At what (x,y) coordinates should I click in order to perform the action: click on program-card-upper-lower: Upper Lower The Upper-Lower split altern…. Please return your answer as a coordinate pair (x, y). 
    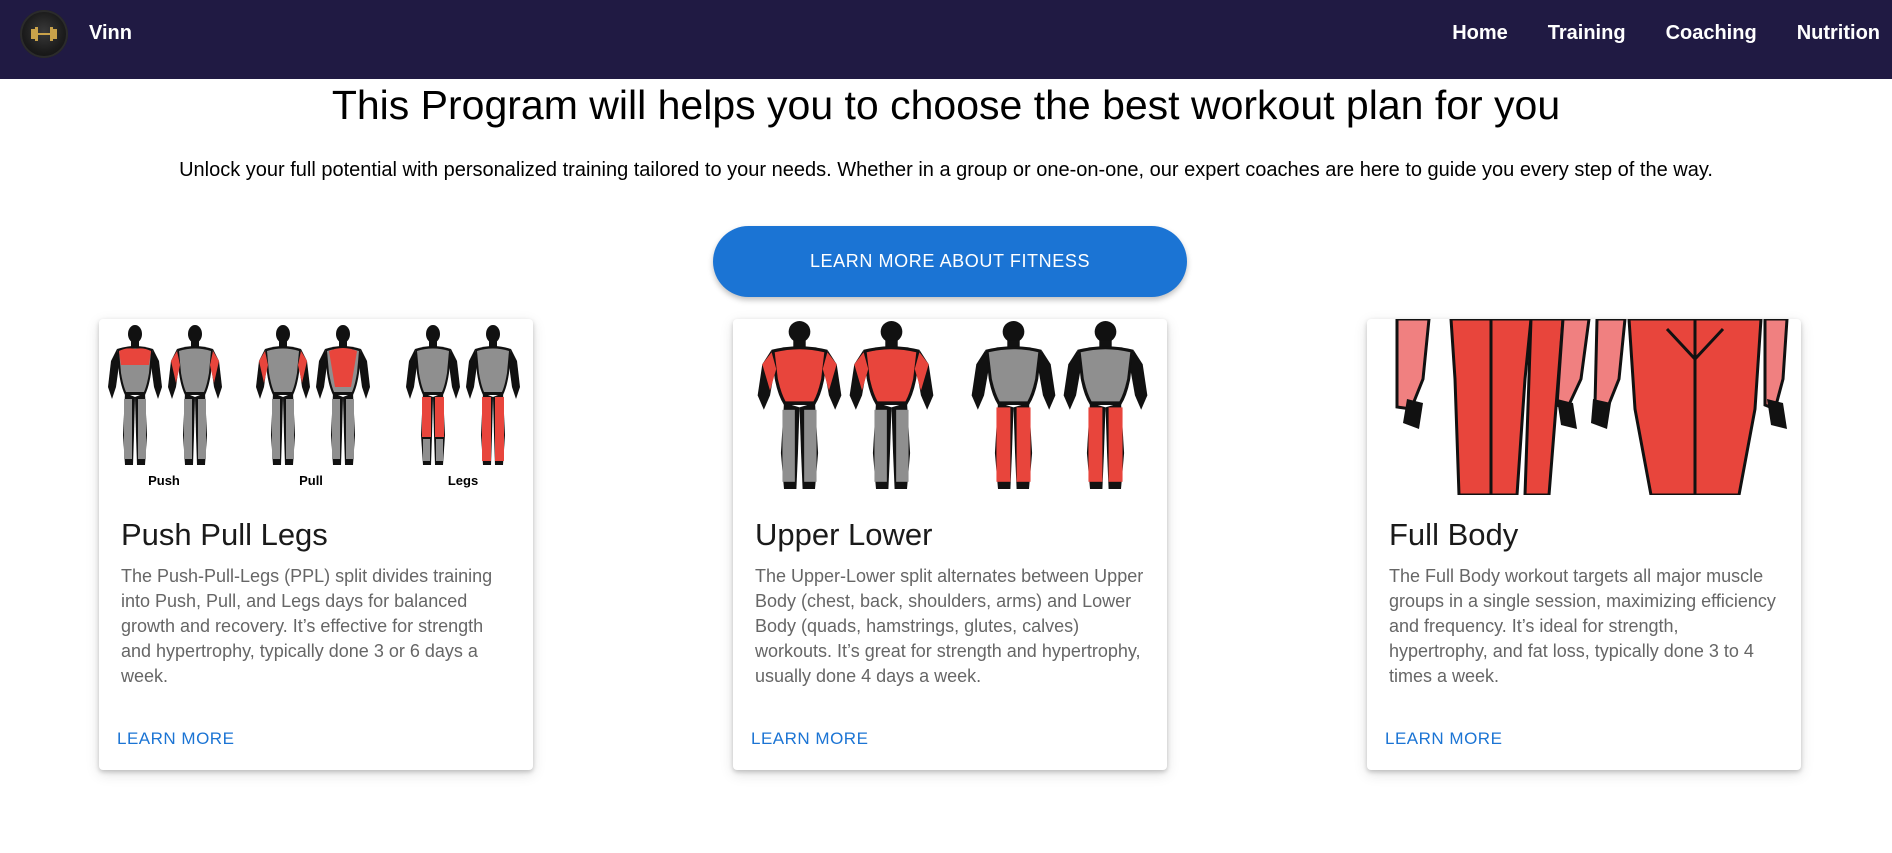
    Looking at the image, I should click on (950, 544).